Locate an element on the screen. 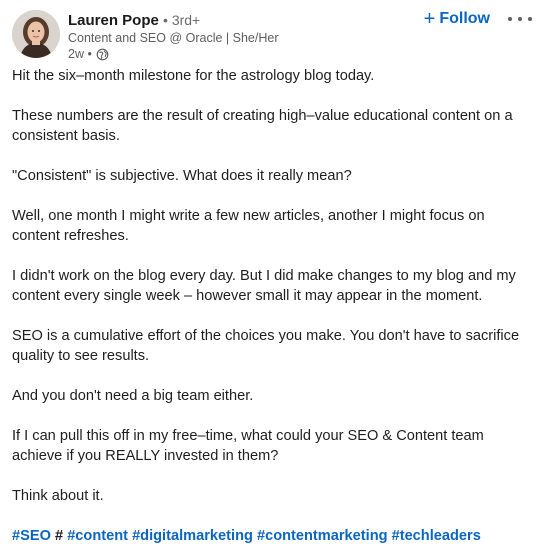 The image size is (541, 550). globe-icon is located at coordinates (102, 54).